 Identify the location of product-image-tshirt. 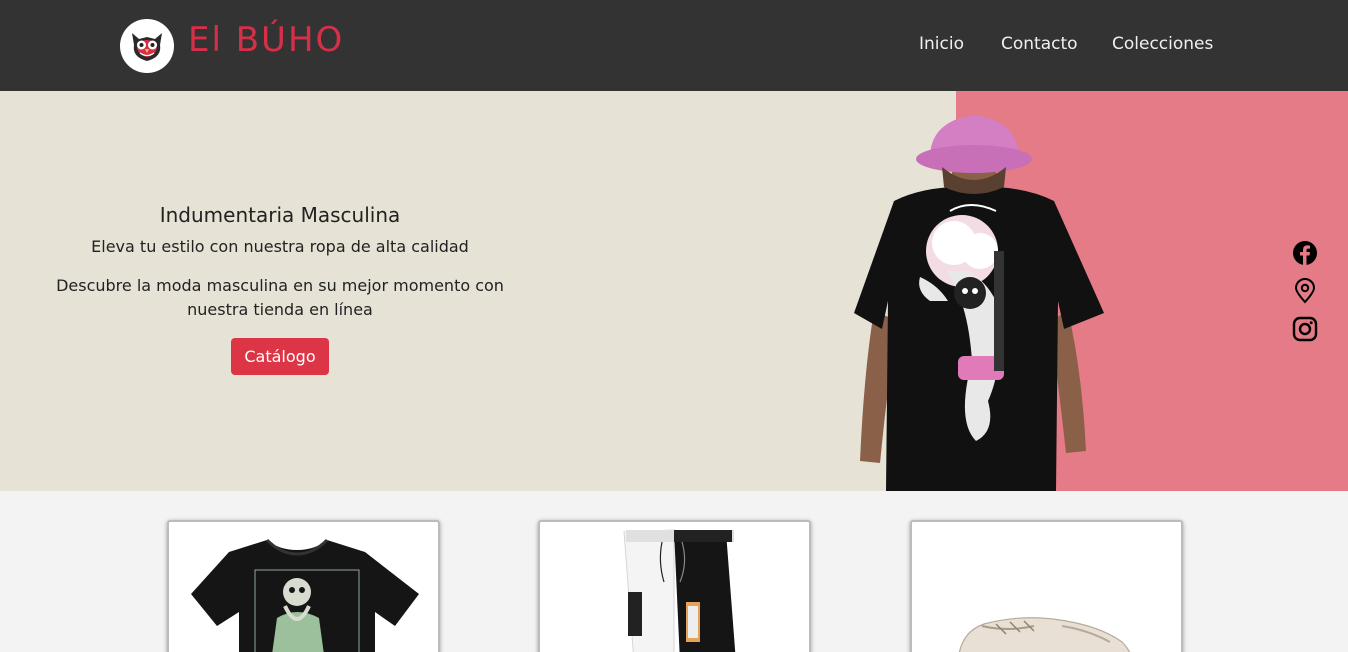
(305, 595).